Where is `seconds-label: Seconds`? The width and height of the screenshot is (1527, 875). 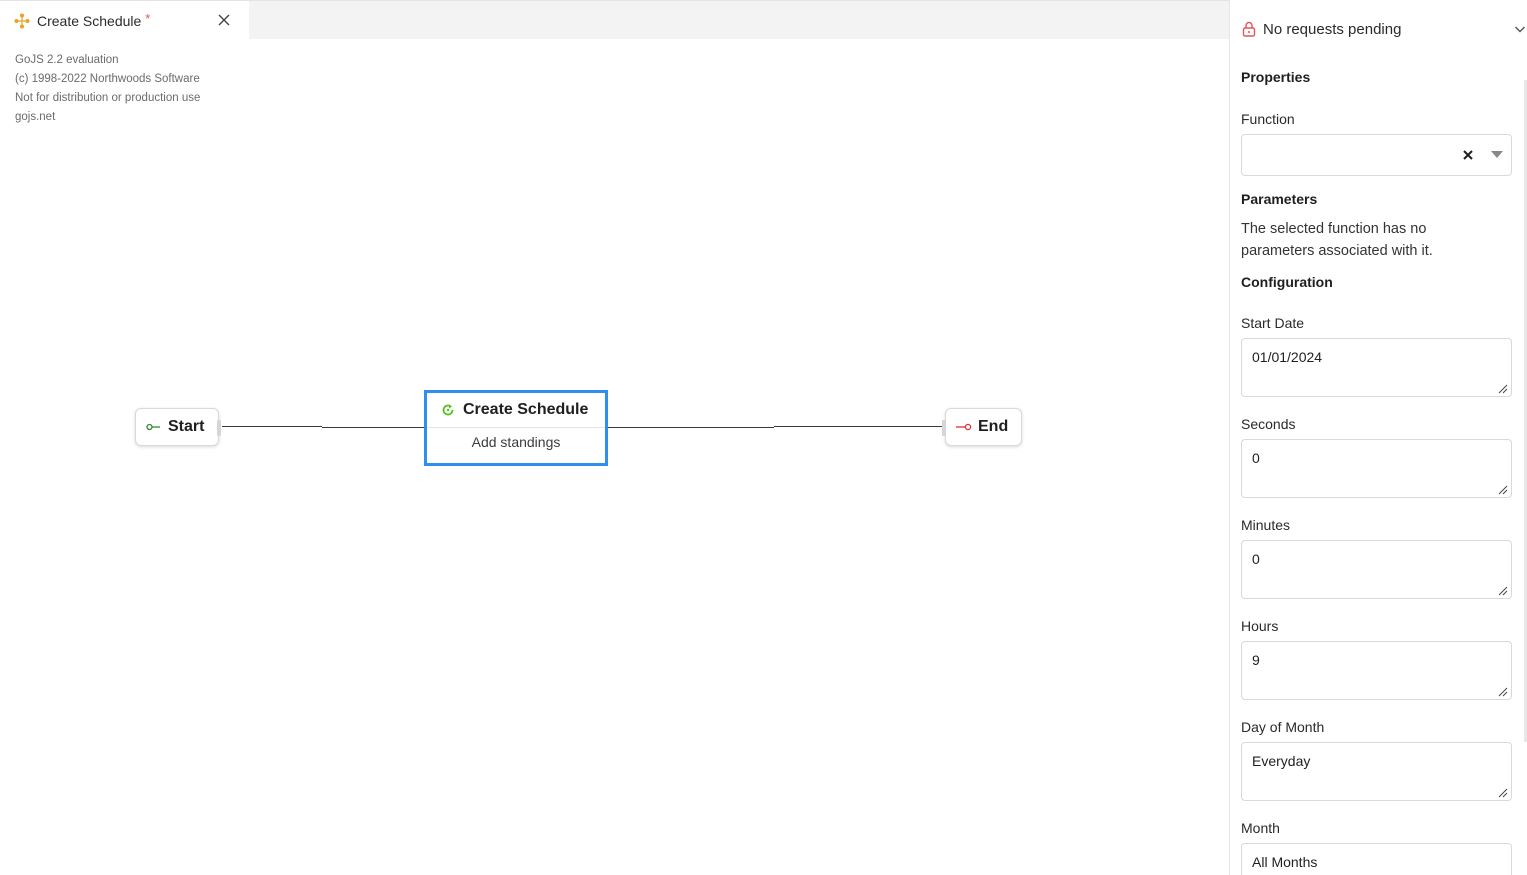
seconds-label: Seconds is located at coordinates (1268, 424).